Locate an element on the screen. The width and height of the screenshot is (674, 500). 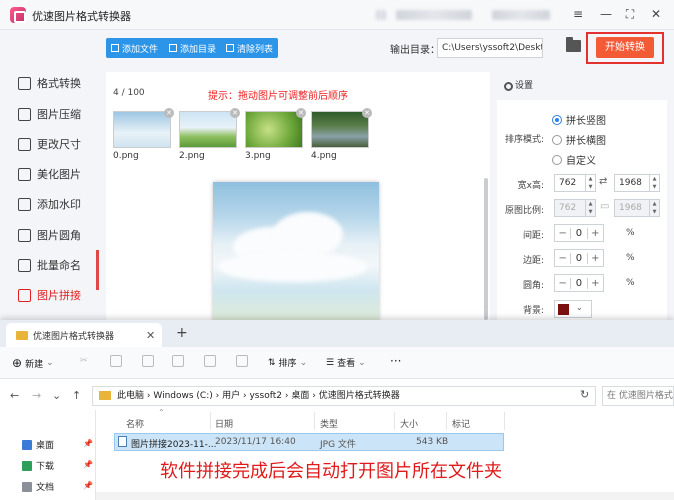
swap-icon: ⇄ is located at coordinates (603, 181).